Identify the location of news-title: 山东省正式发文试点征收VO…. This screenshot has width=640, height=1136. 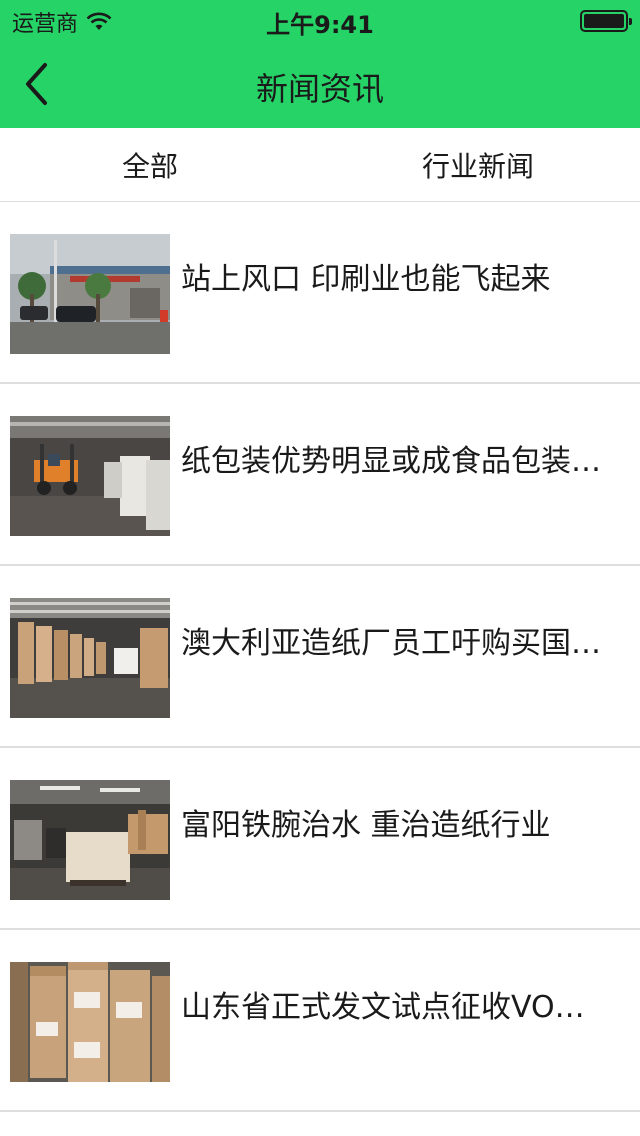
(383, 1007).